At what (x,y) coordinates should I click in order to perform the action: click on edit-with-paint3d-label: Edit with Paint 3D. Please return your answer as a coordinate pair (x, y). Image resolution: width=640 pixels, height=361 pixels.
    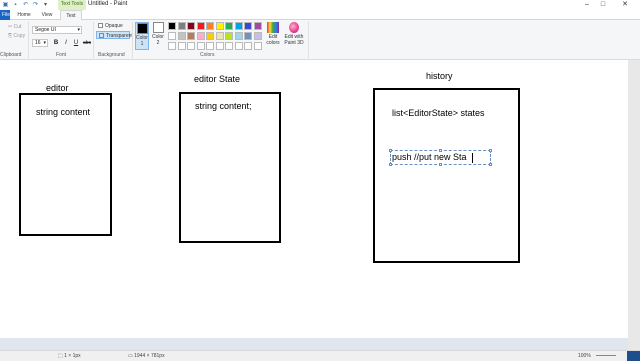
    Looking at the image, I should click on (294, 40).